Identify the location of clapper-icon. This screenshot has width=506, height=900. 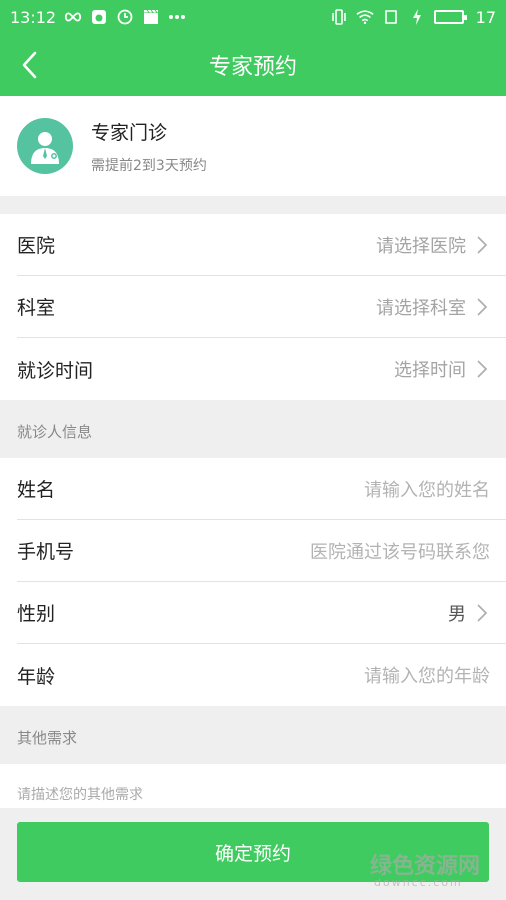
(151, 17).